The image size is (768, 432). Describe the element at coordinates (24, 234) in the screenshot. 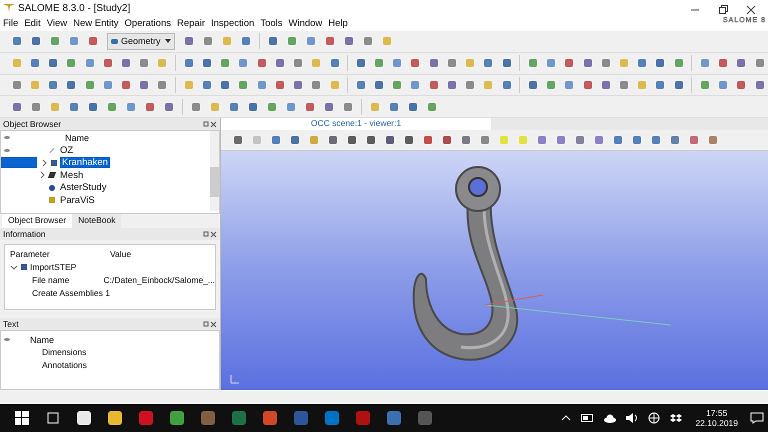

I see `panel-title: Information` at that location.